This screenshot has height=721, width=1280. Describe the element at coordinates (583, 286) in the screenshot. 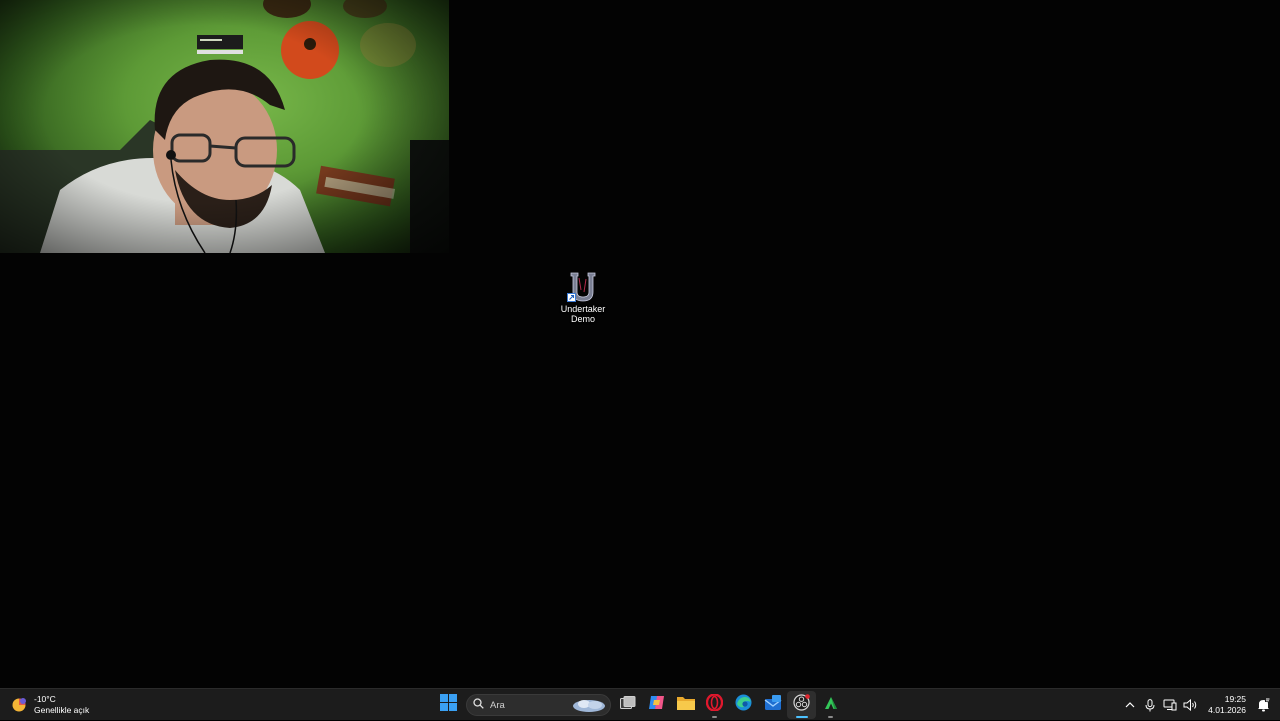

I see `undertaker-app-icon` at that location.